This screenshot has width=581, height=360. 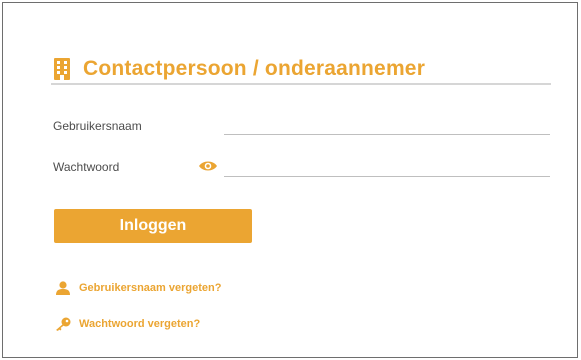 I want to click on eye-icon, so click(x=208, y=166).